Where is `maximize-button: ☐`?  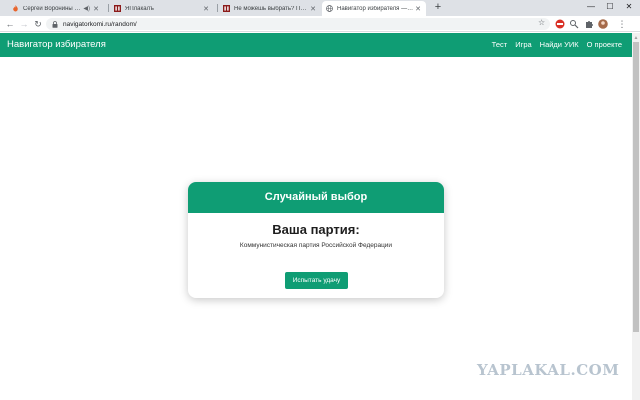 maximize-button: ☐ is located at coordinates (610, 6).